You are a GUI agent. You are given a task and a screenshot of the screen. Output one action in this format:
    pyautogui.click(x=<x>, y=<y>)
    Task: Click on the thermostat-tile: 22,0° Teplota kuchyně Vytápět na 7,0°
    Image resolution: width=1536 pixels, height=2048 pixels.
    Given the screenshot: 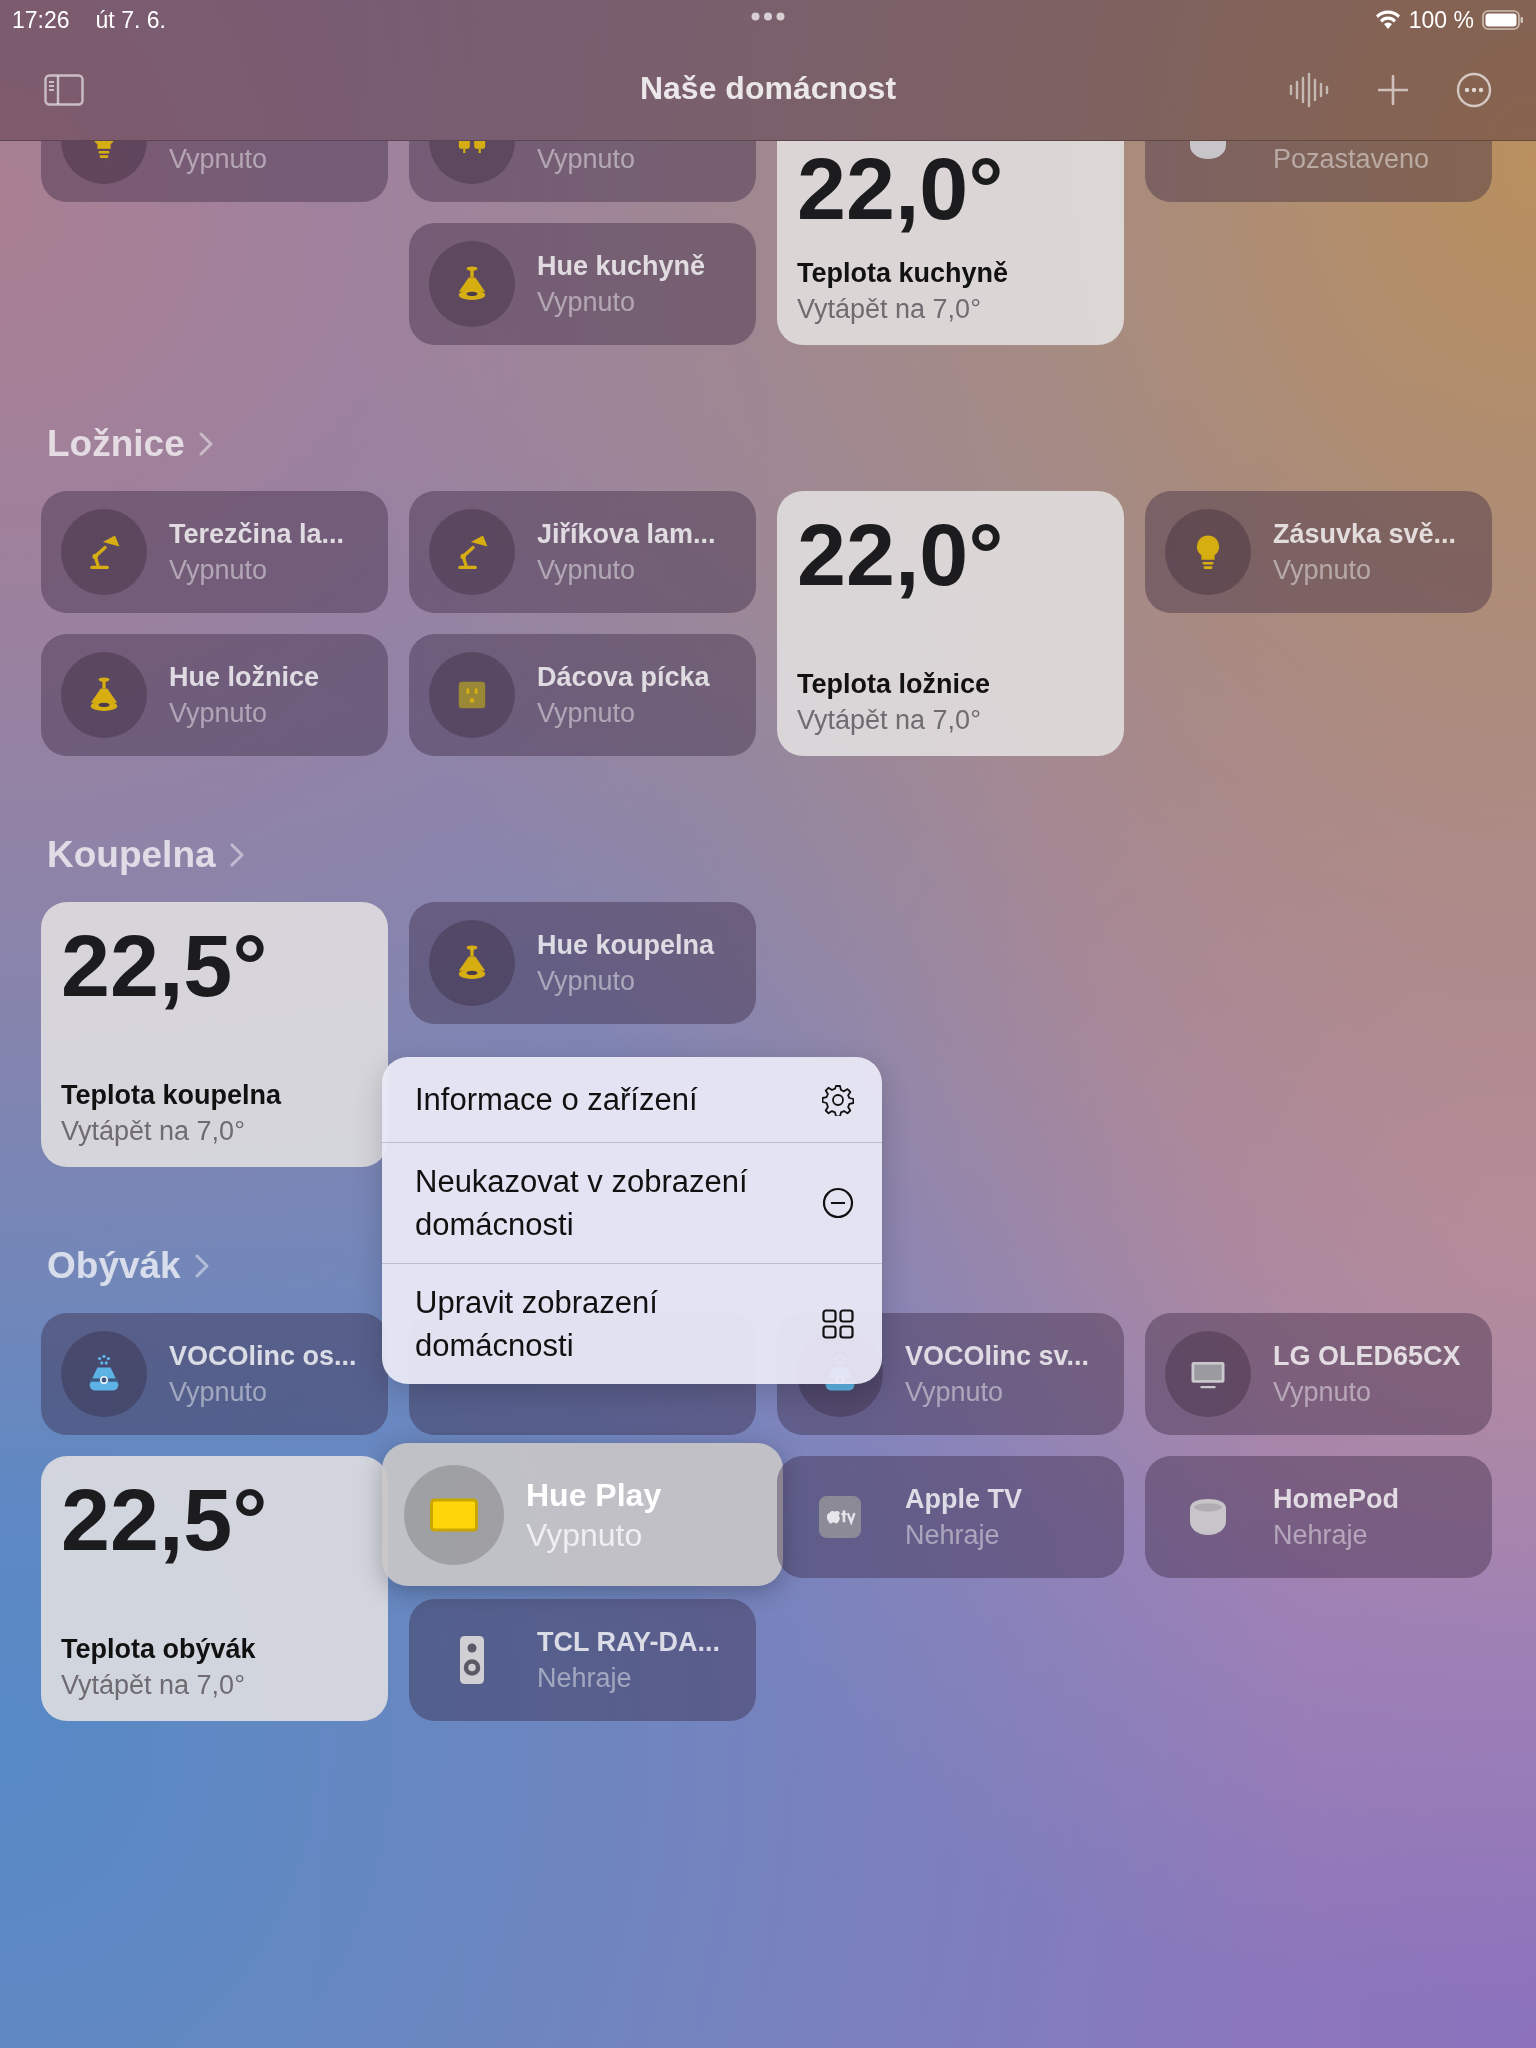 What is the action you would take?
    pyautogui.click(x=950, y=243)
    